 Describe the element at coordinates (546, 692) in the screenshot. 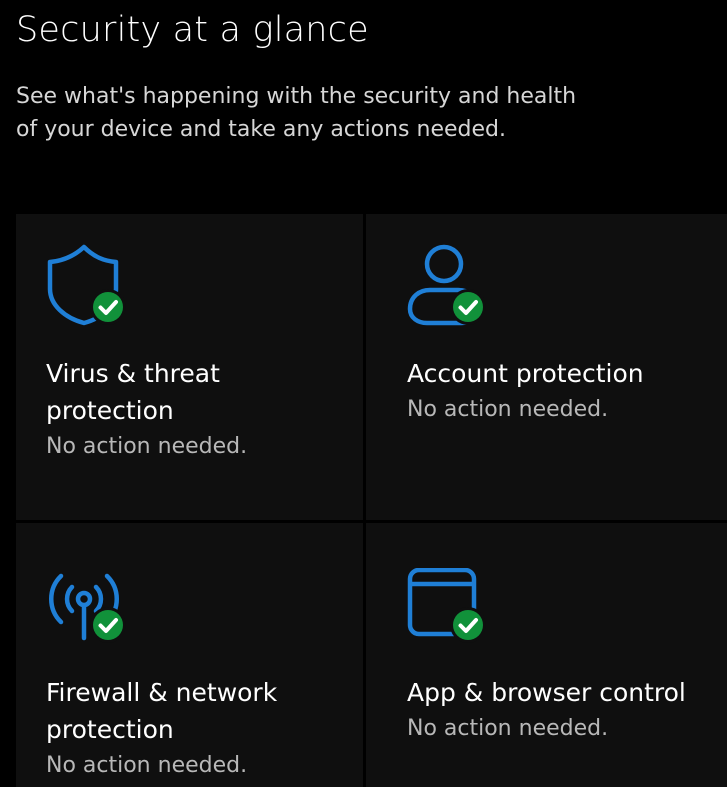

I see `tile-title-line-1: App & browser control` at that location.